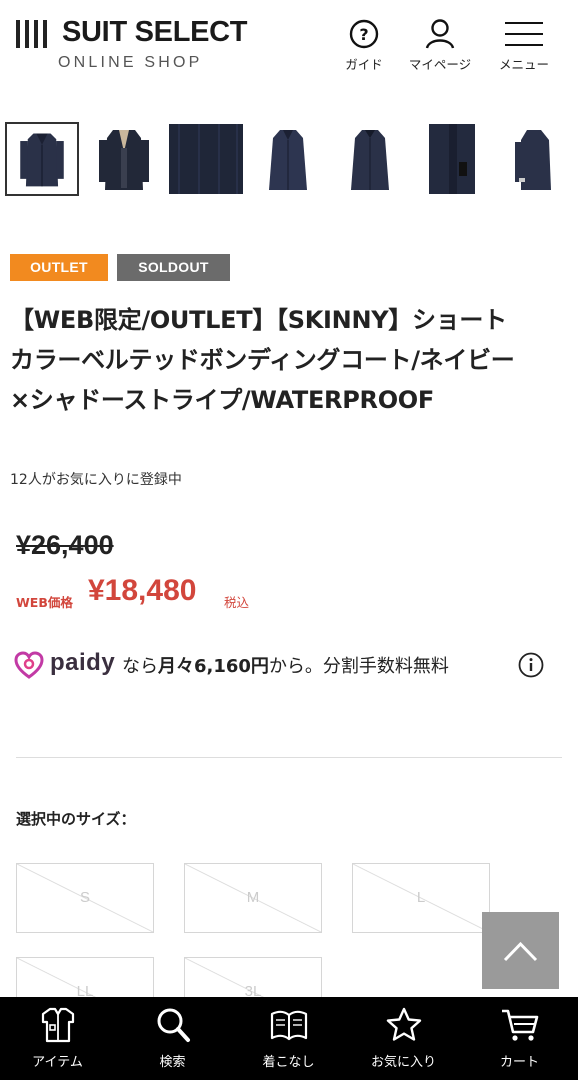 The image size is (578, 1080). Describe the element at coordinates (173, 1025) in the screenshot. I see `search-icon` at that location.